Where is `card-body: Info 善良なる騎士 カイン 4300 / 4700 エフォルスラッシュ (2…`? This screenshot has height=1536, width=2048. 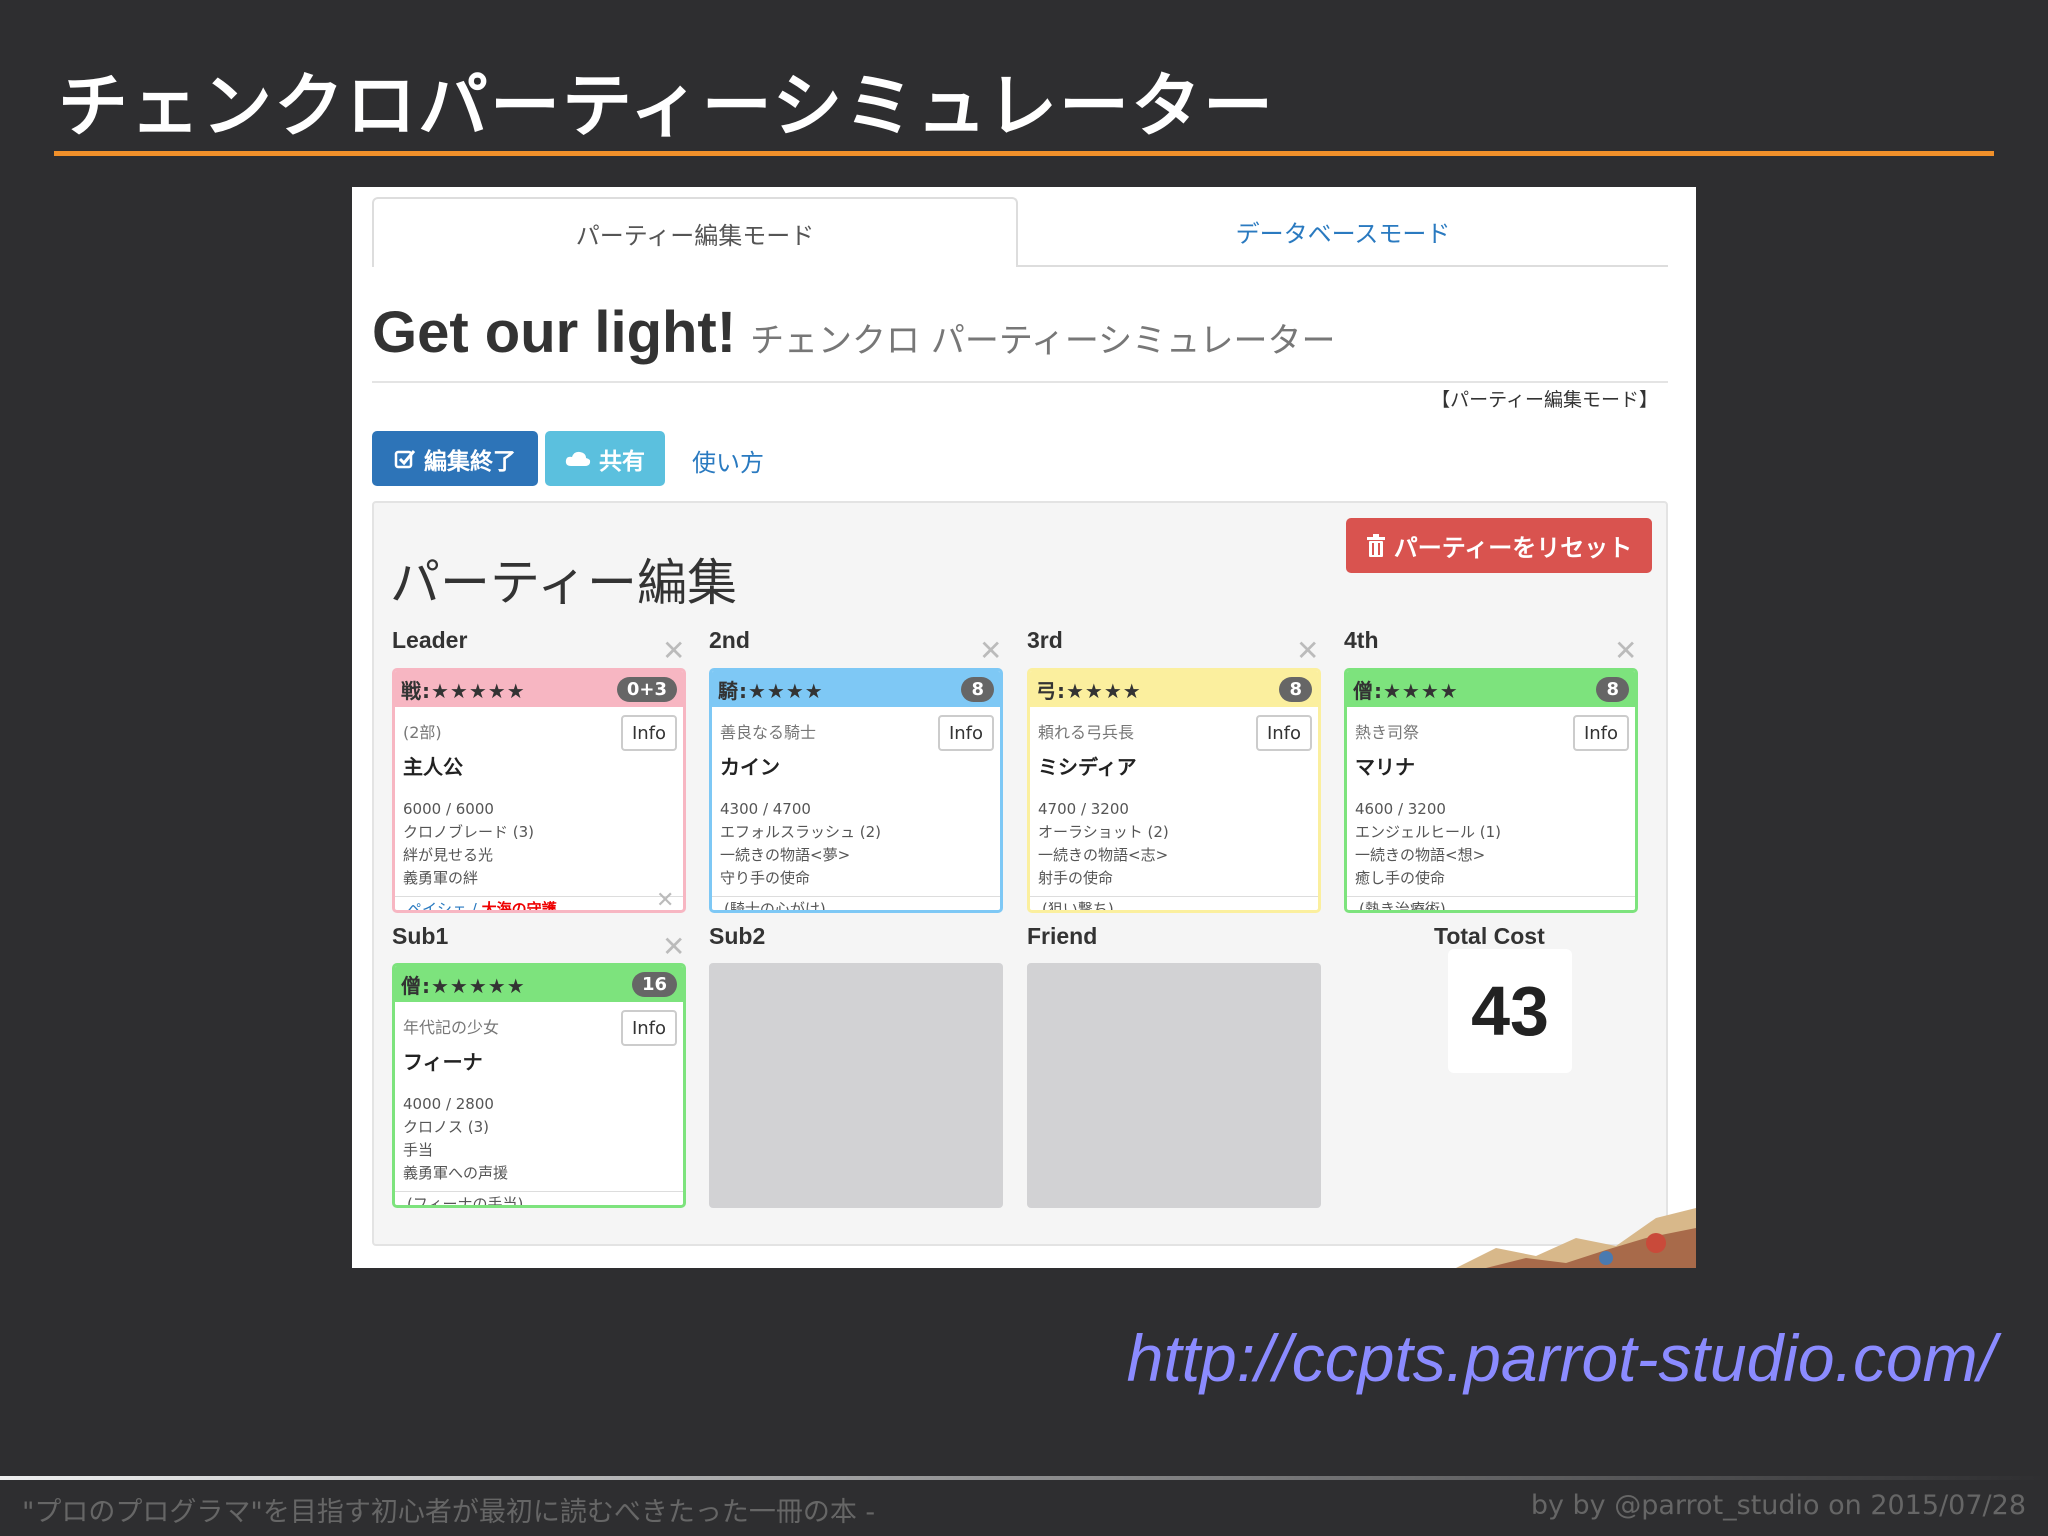 card-body: Info 善良なる騎士 カイン 4300 / 4700 エフォルスラッシュ (2… is located at coordinates (856, 801).